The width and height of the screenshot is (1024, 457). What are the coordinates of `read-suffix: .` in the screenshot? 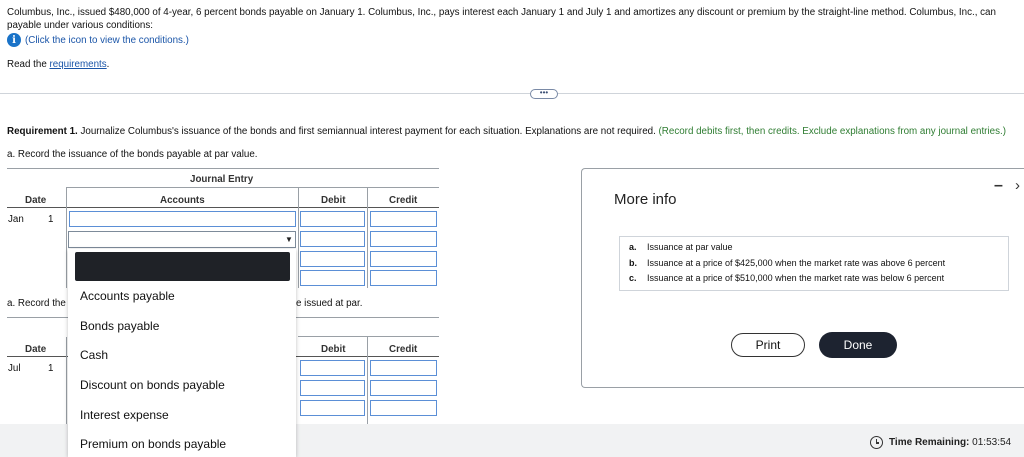 It's located at (108, 64).